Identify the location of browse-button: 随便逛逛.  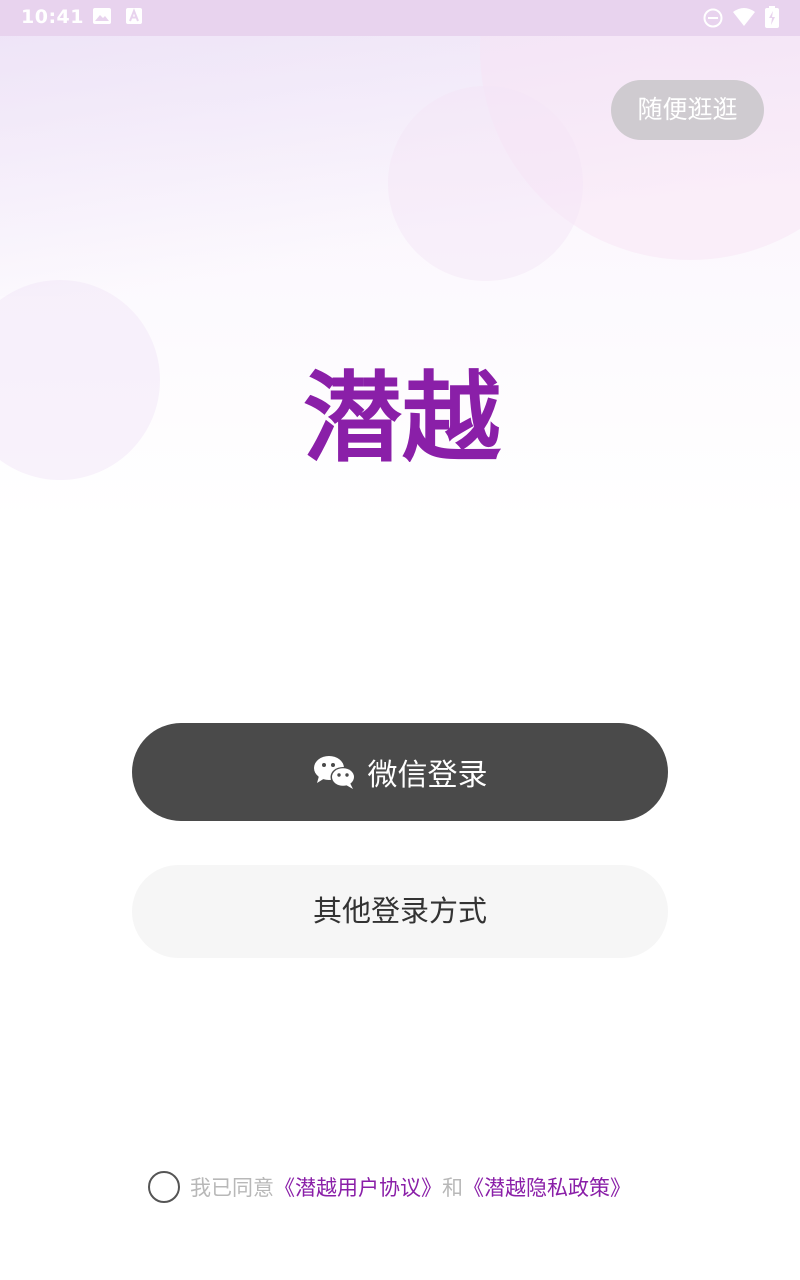
(687, 110).